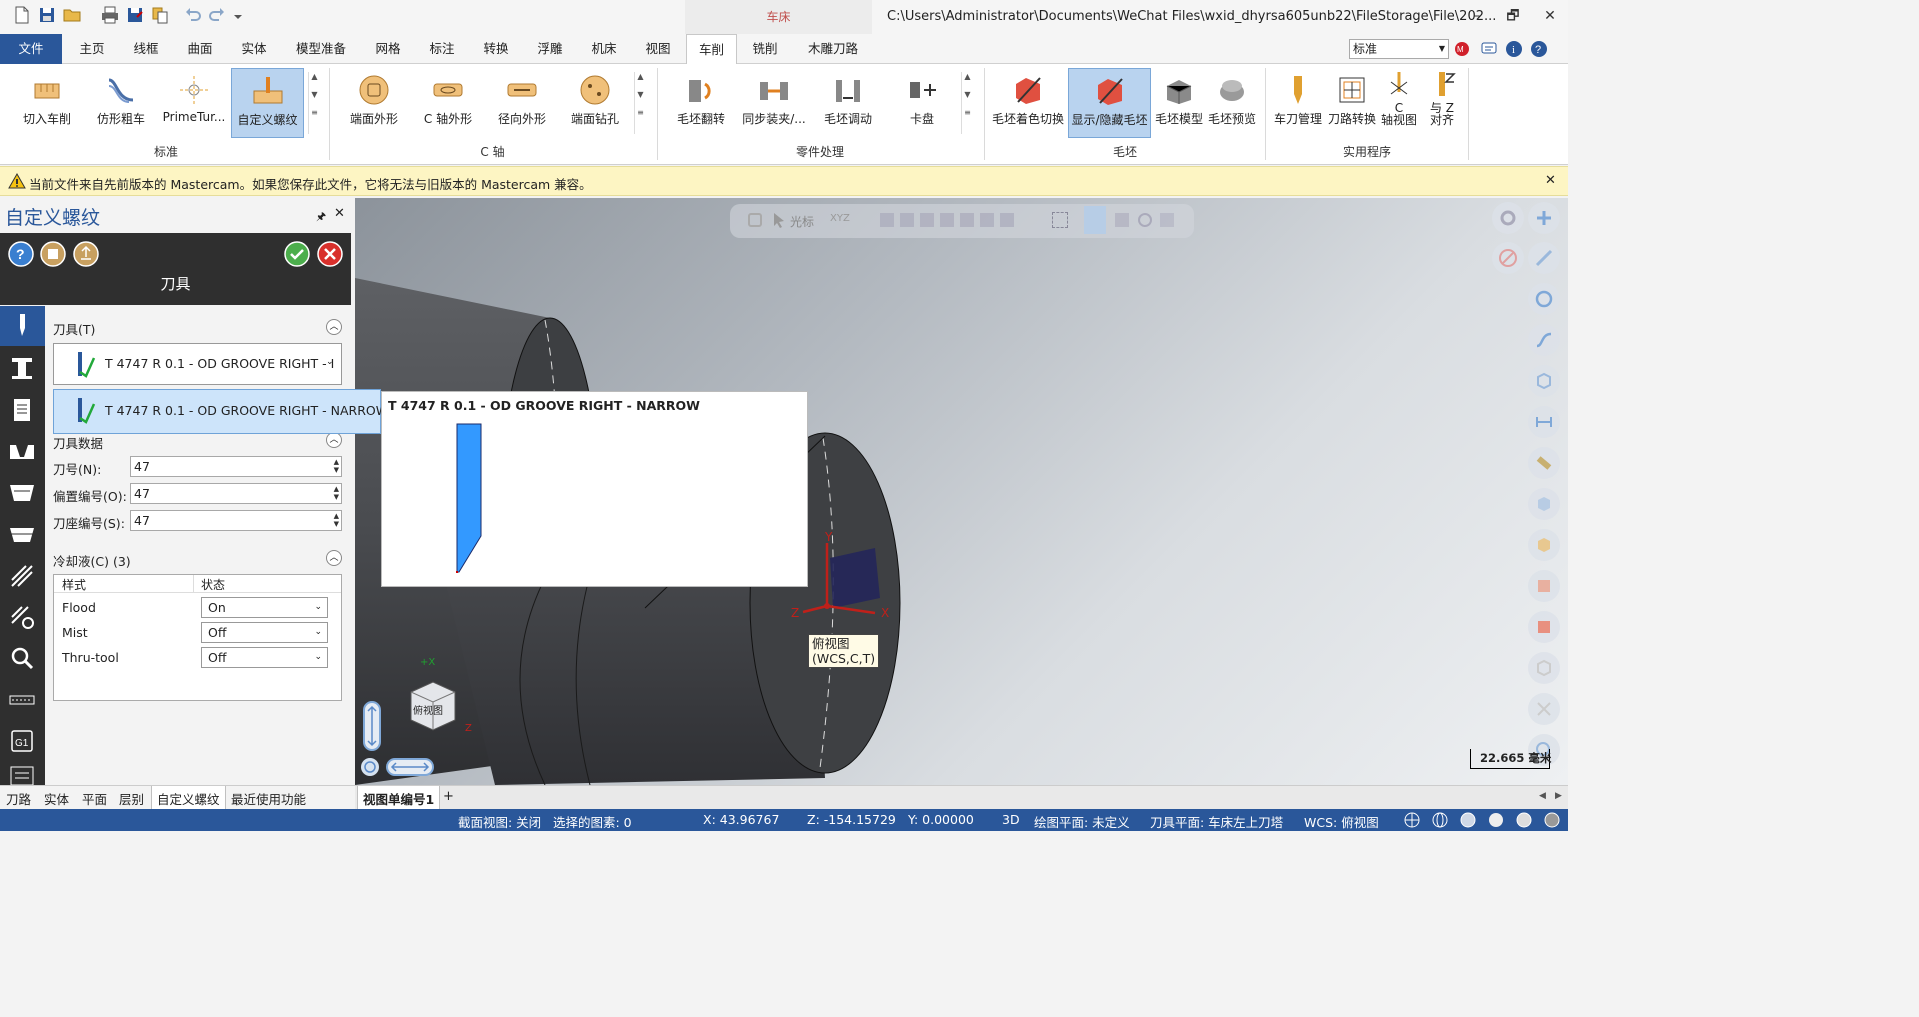  What do you see at coordinates (1216, 821) in the screenshot?
I see `tool-plane-status: 刀具平面: 车床左上刀塔` at bounding box center [1216, 821].